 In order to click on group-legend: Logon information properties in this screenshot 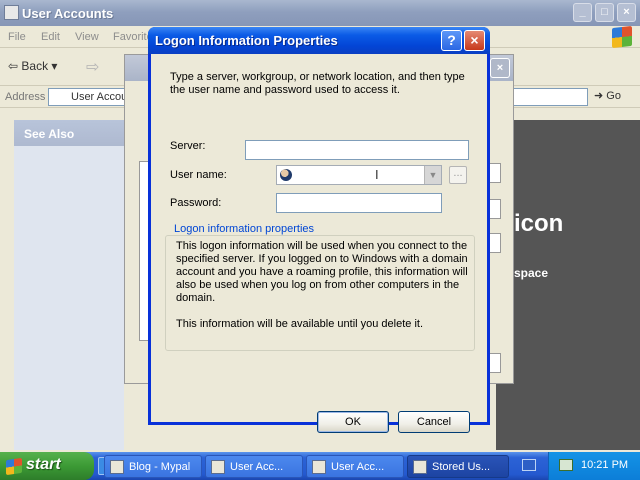, I will do `click(244, 229)`.